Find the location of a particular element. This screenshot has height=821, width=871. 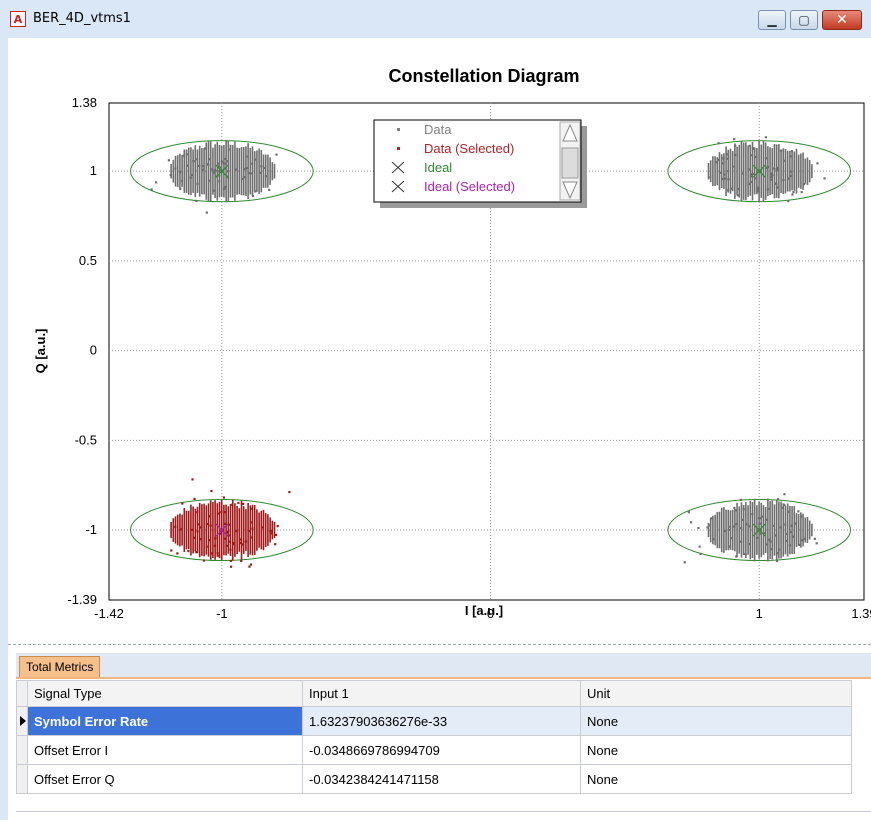

close-button: ✕ is located at coordinates (842, 20).